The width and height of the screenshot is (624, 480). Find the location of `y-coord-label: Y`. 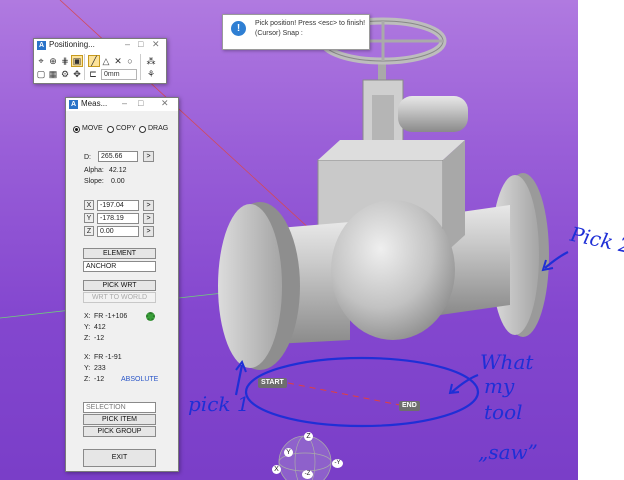

y-coord-label: Y is located at coordinates (89, 218).